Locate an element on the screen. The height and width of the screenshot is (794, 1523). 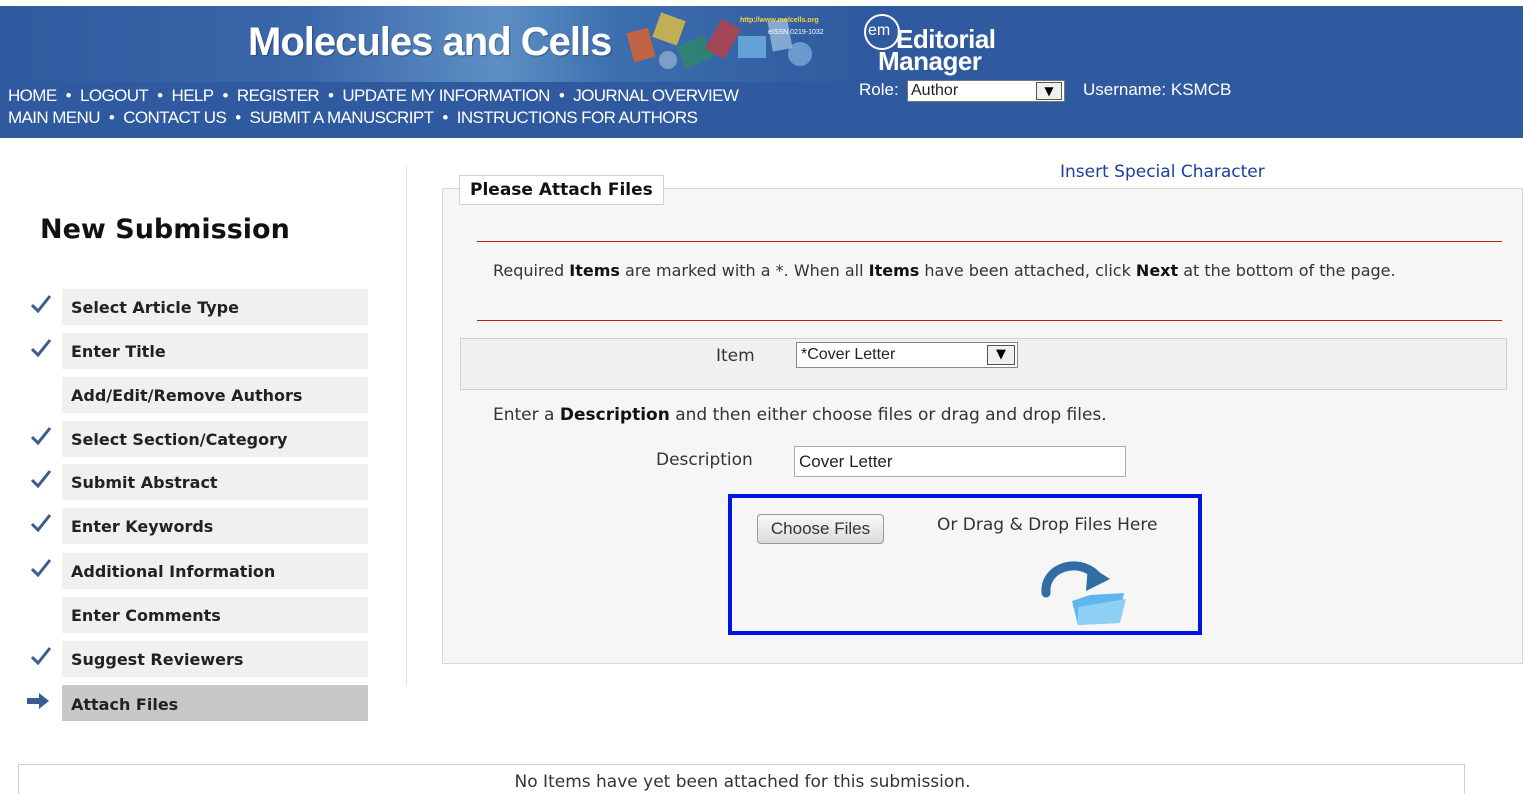
sidebar-divider is located at coordinates (406, 426).